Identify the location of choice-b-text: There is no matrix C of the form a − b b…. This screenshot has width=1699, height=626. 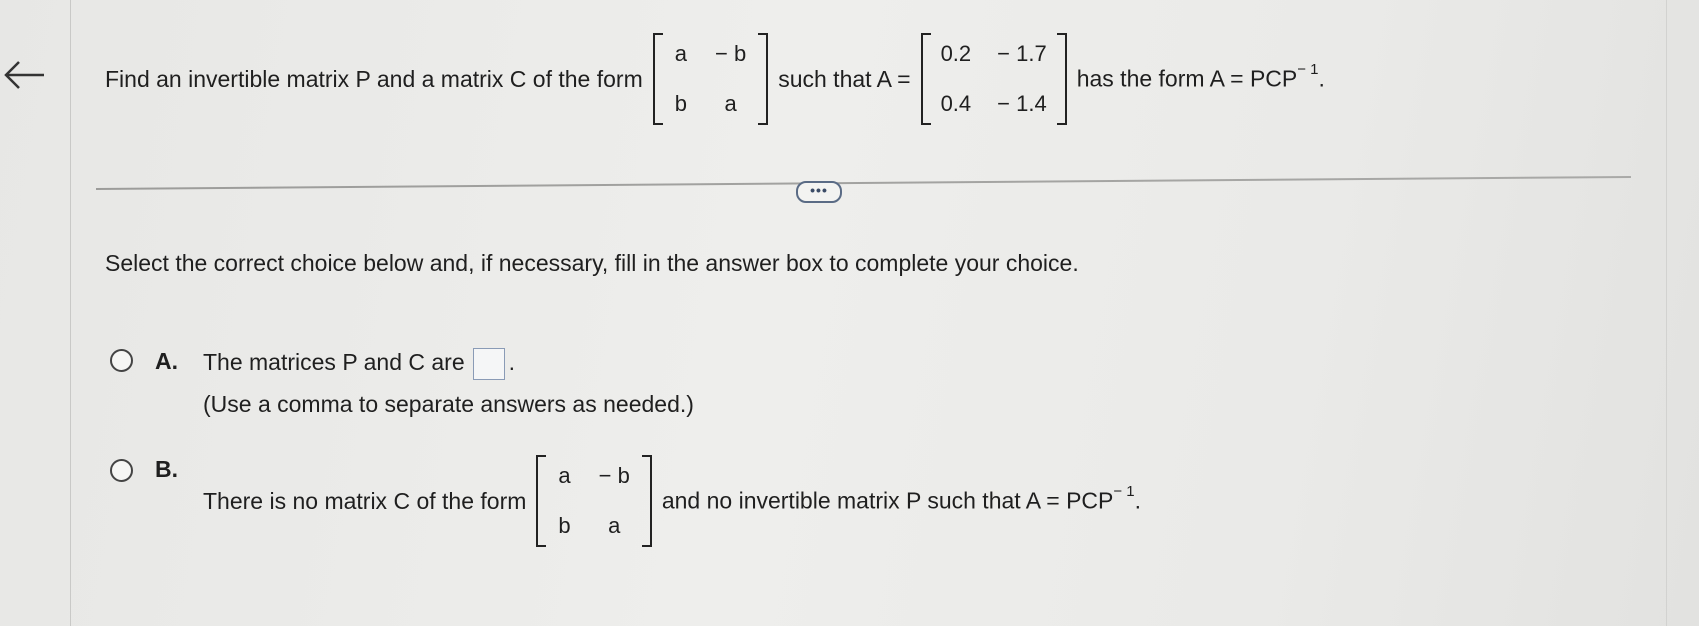
(672, 501).